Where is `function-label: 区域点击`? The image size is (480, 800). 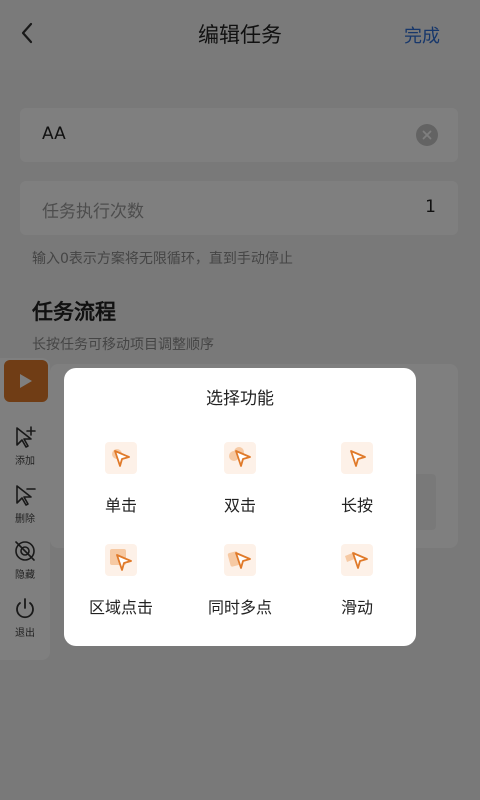 function-label: 区域点击 is located at coordinates (120, 607).